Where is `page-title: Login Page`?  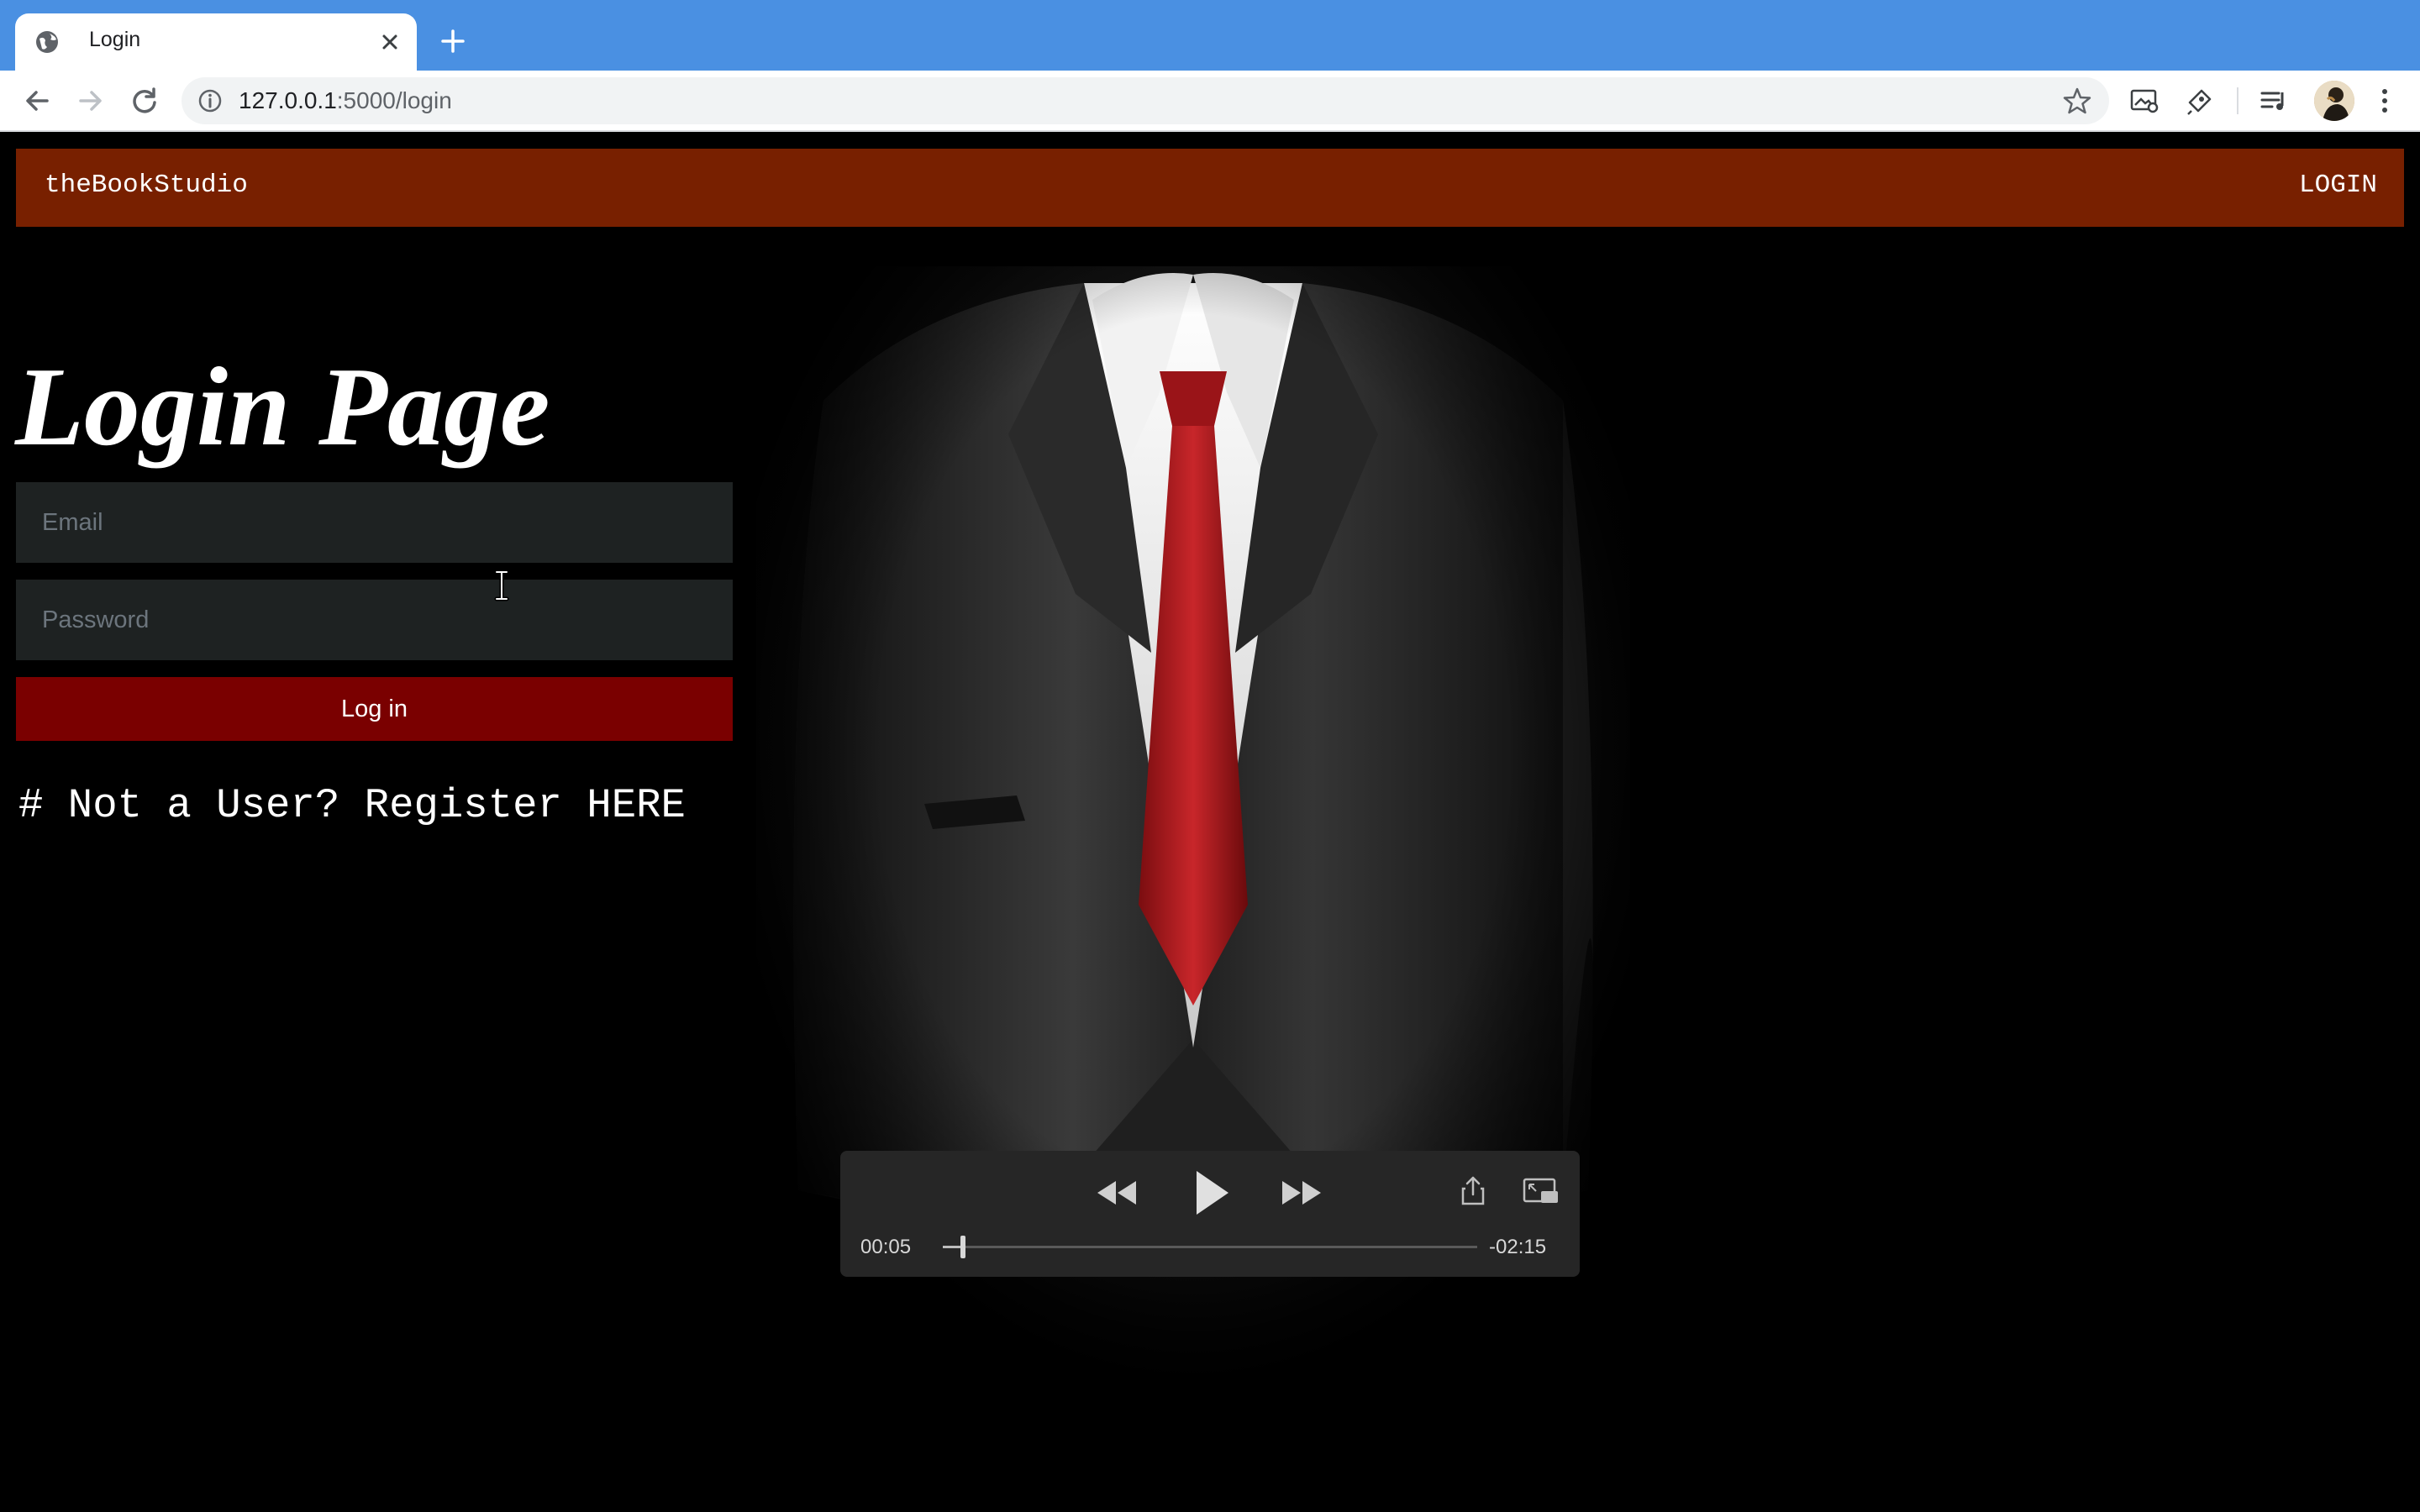 page-title: Login Page is located at coordinates (283, 406).